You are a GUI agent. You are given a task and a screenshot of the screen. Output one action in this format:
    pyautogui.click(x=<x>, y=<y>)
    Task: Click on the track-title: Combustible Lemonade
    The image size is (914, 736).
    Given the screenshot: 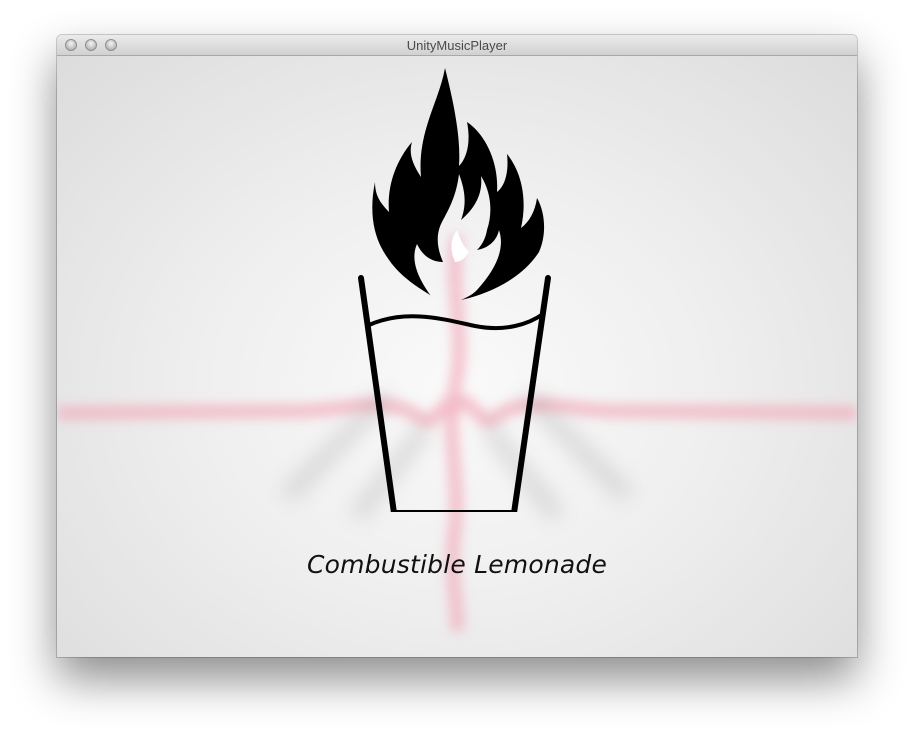 What is the action you would take?
    pyautogui.click(x=457, y=564)
    